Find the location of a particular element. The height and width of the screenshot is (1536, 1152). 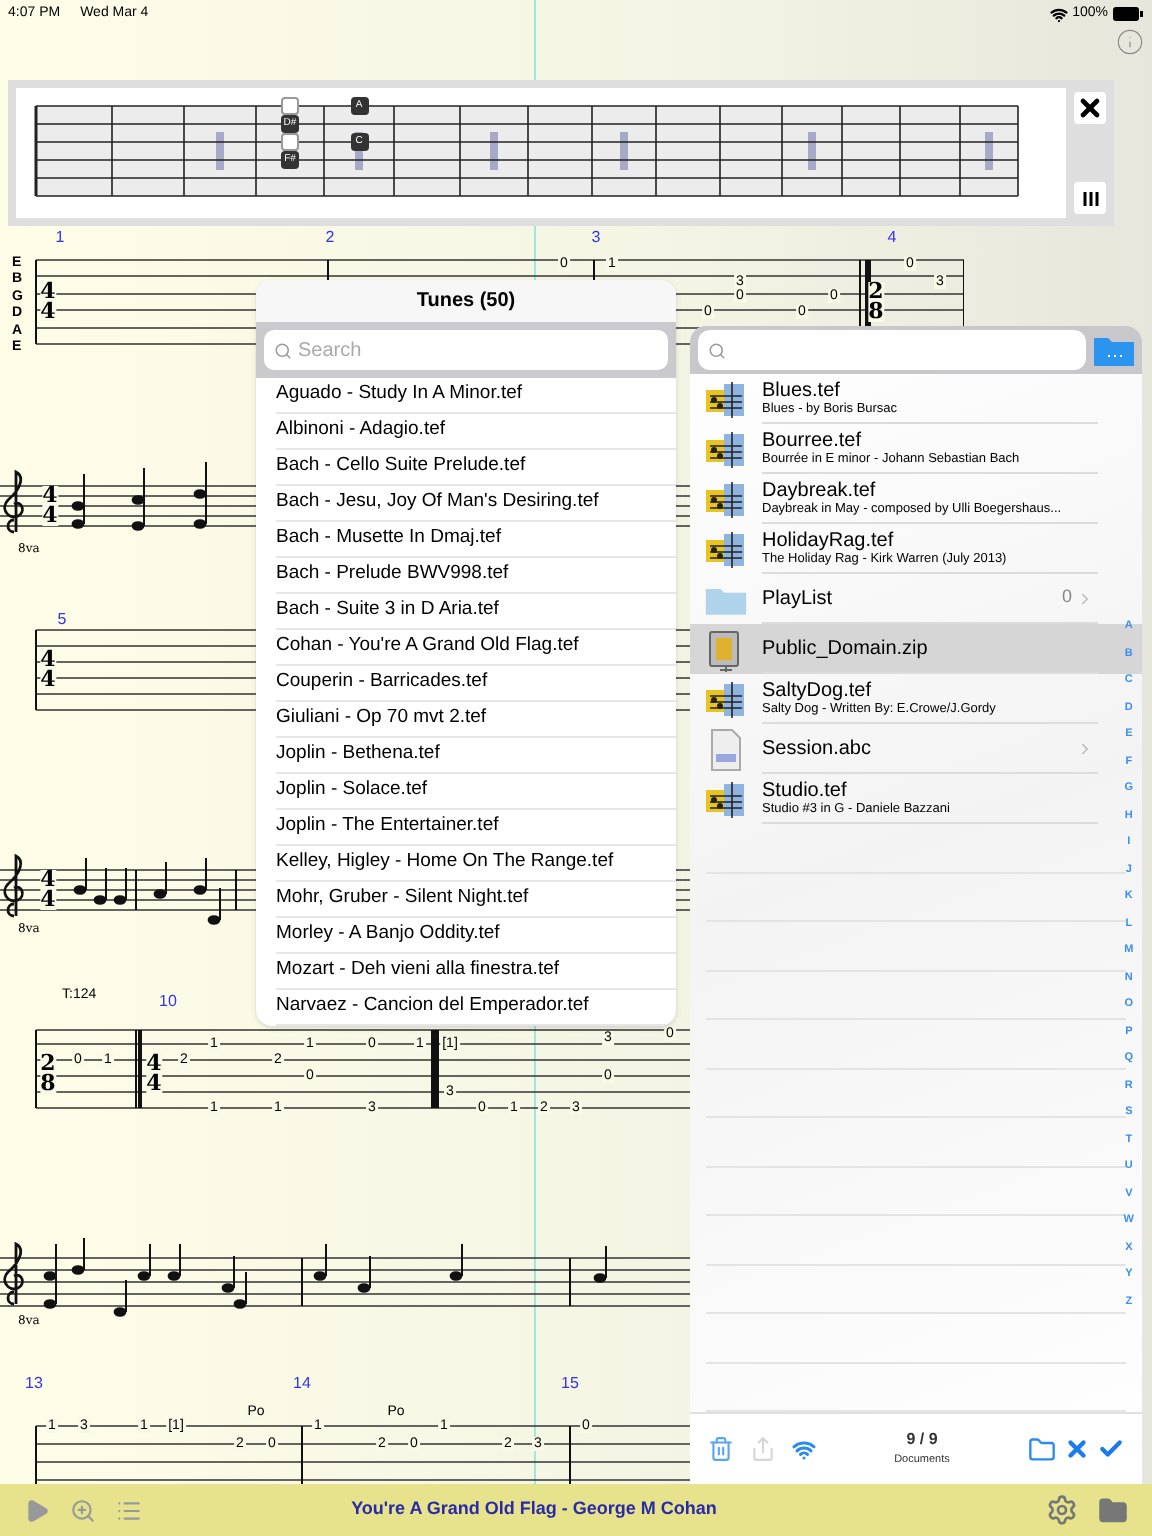

tune-list-item: Couperin - Barricades.tef is located at coordinates (476, 684).